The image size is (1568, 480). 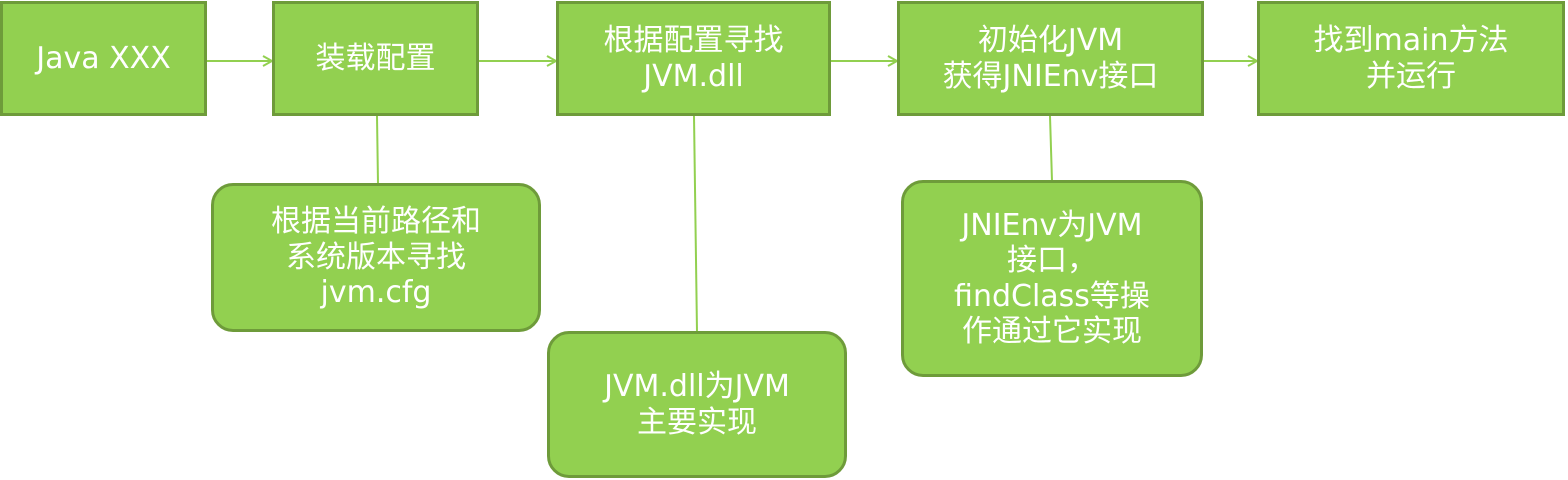 I want to click on step-load-config-label: 装载配置, so click(x=375, y=58).